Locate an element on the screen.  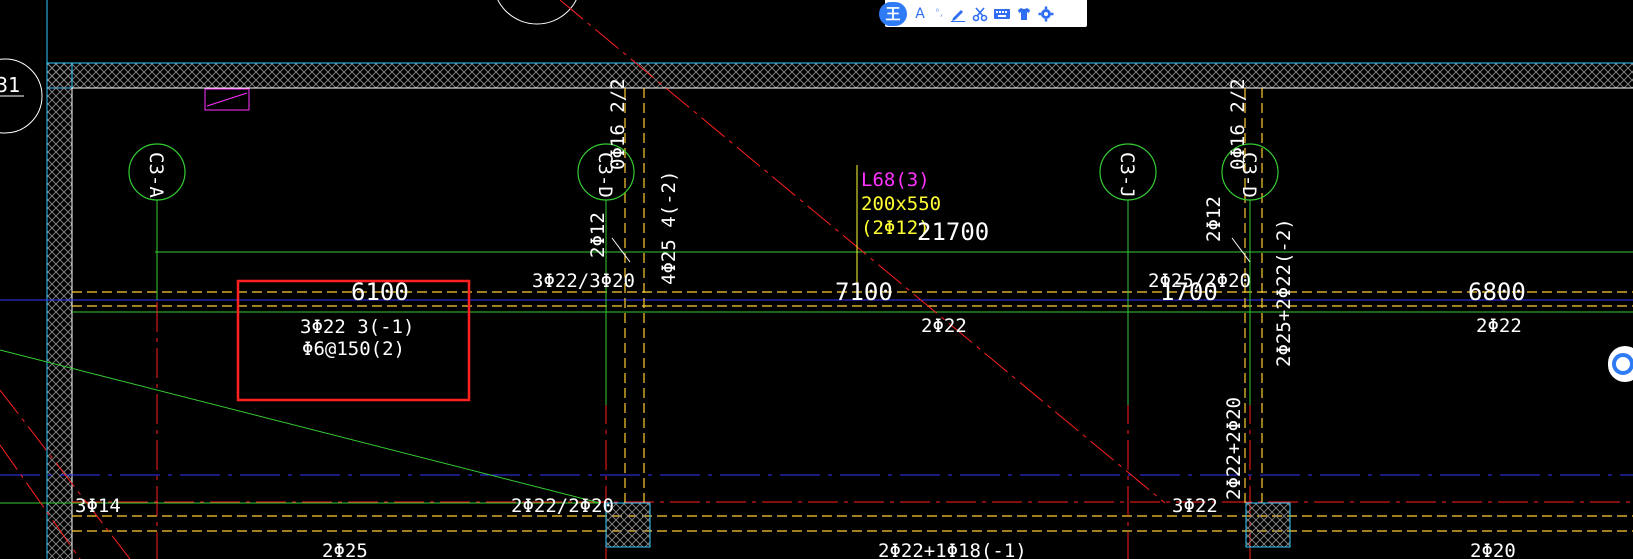
rebar-bot-2: 2Φ22+1Φ18(-1) is located at coordinates (952, 549).